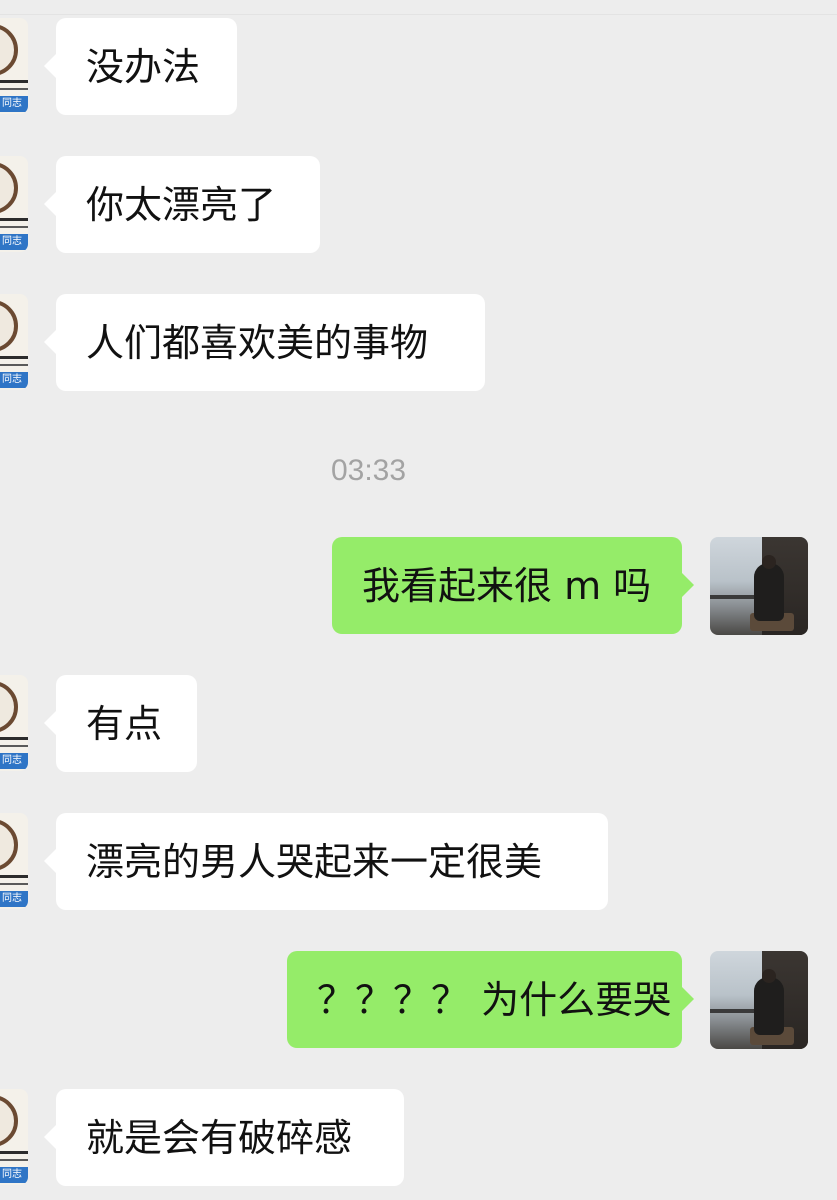 The width and height of the screenshot is (837, 1200). Describe the element at coordinates (418, 7) in the screenshot. I see `top-edge` at that location.